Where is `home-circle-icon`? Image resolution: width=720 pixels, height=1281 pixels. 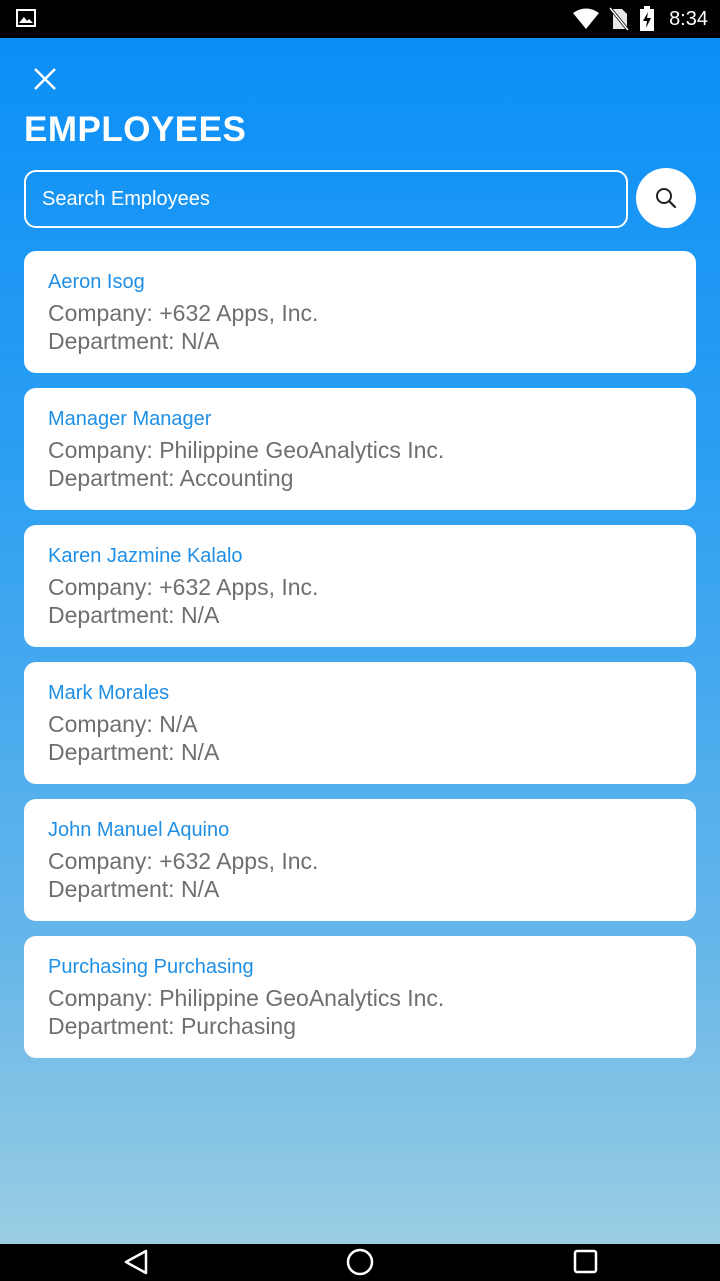 home-circle-icon is located at coordinates (360, 1262).